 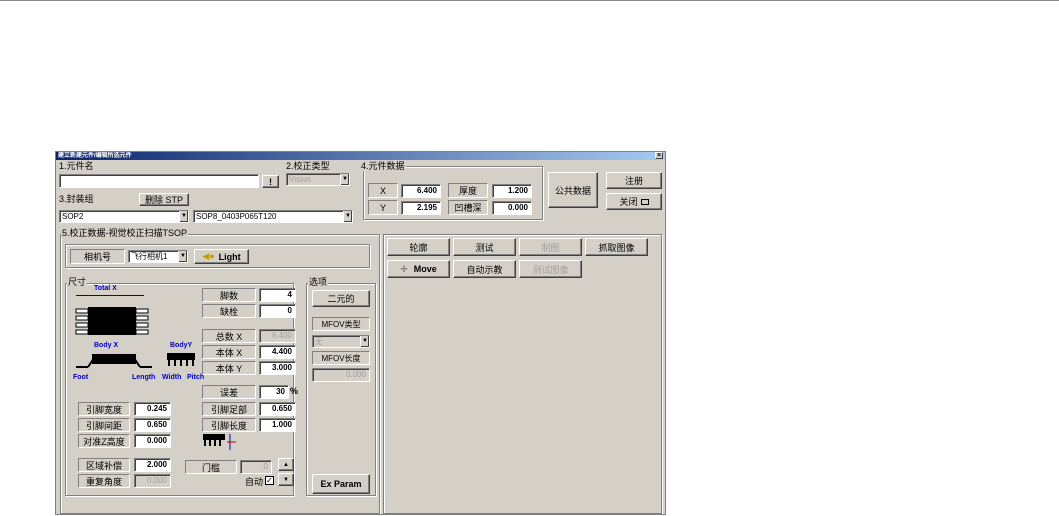 I want to click on total-x-label: 总数 X, so click(x=229, y=336).